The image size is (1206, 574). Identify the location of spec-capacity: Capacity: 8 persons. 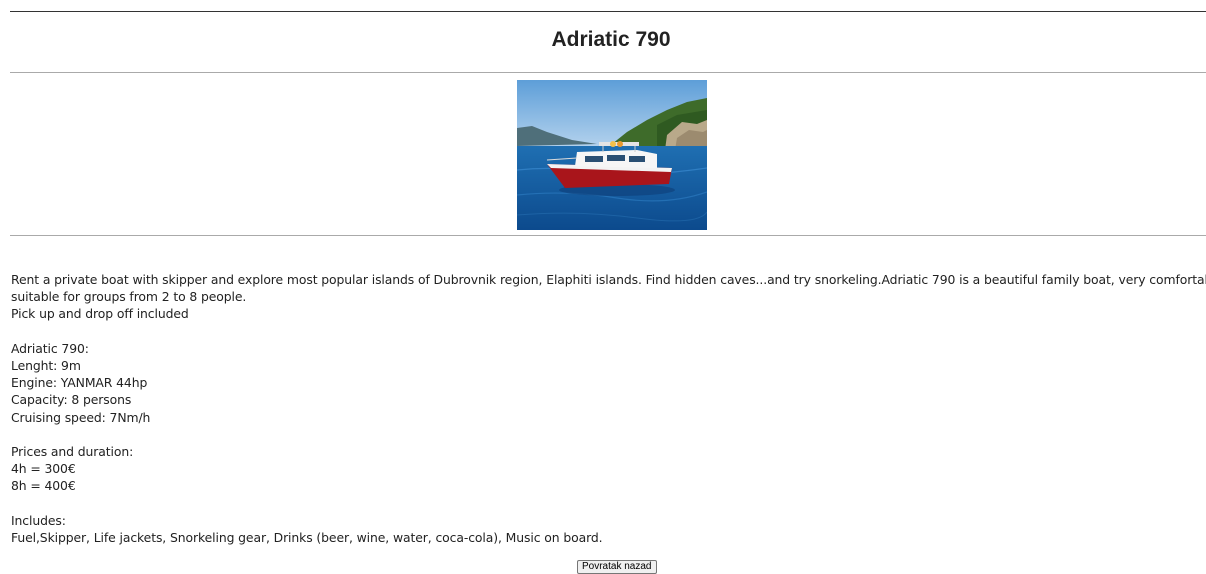
(71, 400).